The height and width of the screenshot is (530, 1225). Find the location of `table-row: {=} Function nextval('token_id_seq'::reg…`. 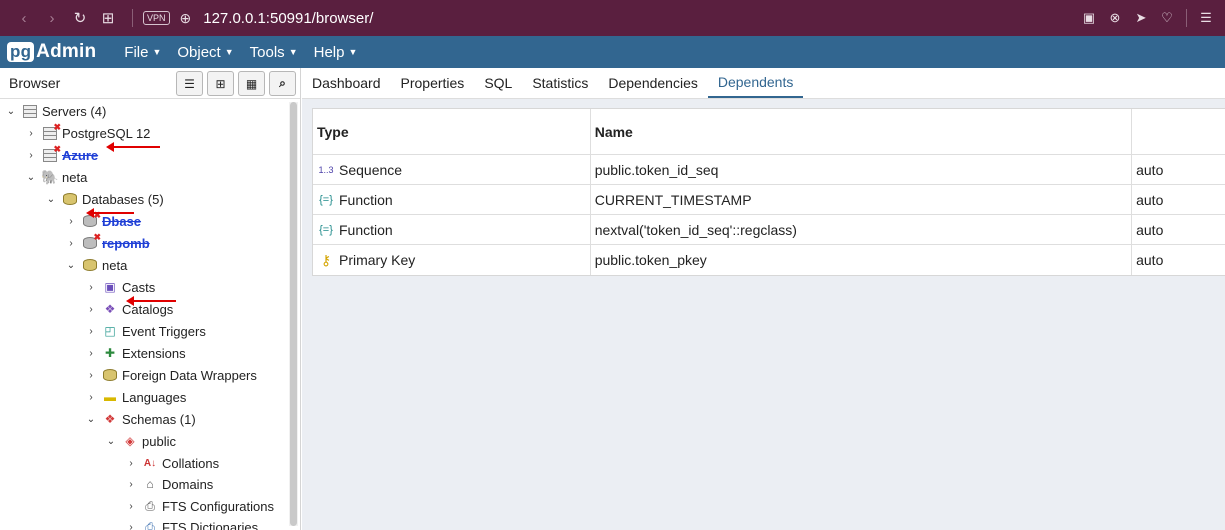

table-row: {=} Function nextval('token_id_seq'::reg… is located at coordinates (769, 230).